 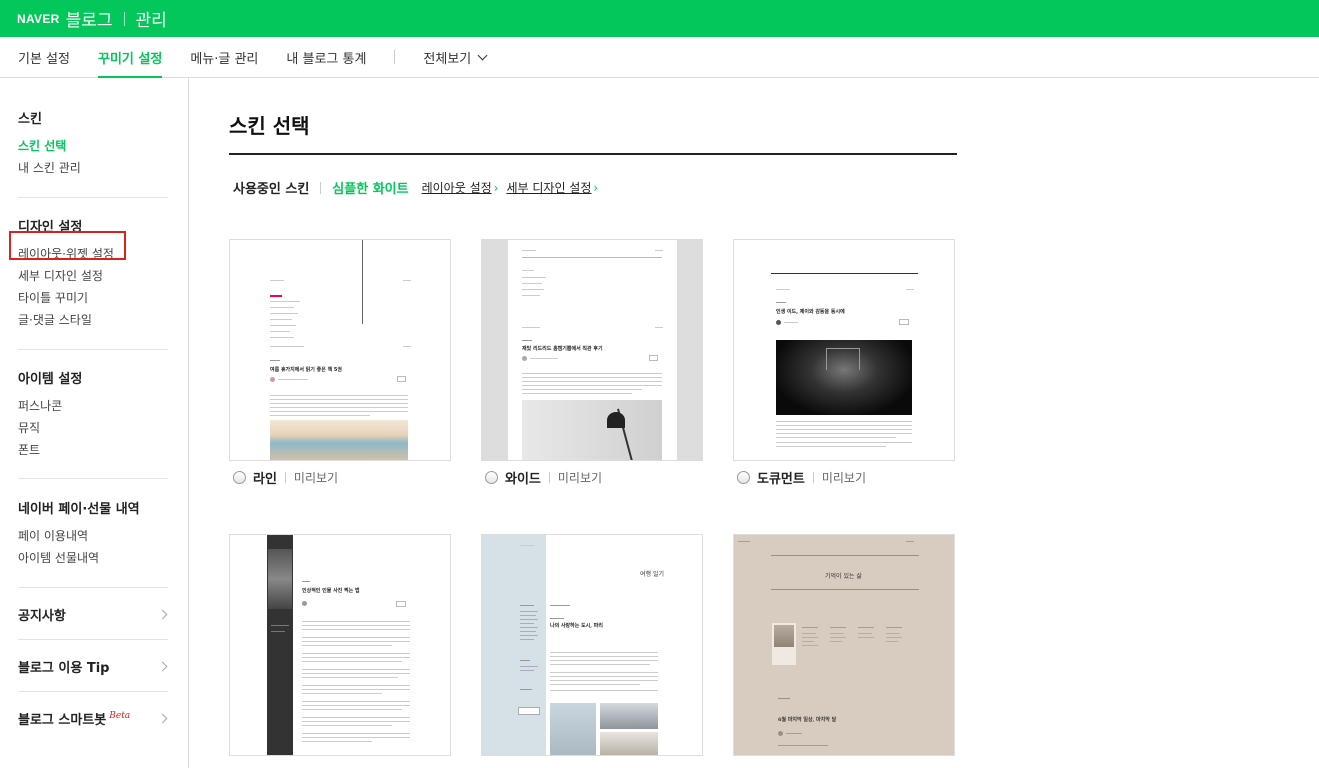 What do you see at coordinates (552, 187) in the screenshot?
I see `detail-design-link: 세부 디자인 설정` at bounding box center [552, 187].